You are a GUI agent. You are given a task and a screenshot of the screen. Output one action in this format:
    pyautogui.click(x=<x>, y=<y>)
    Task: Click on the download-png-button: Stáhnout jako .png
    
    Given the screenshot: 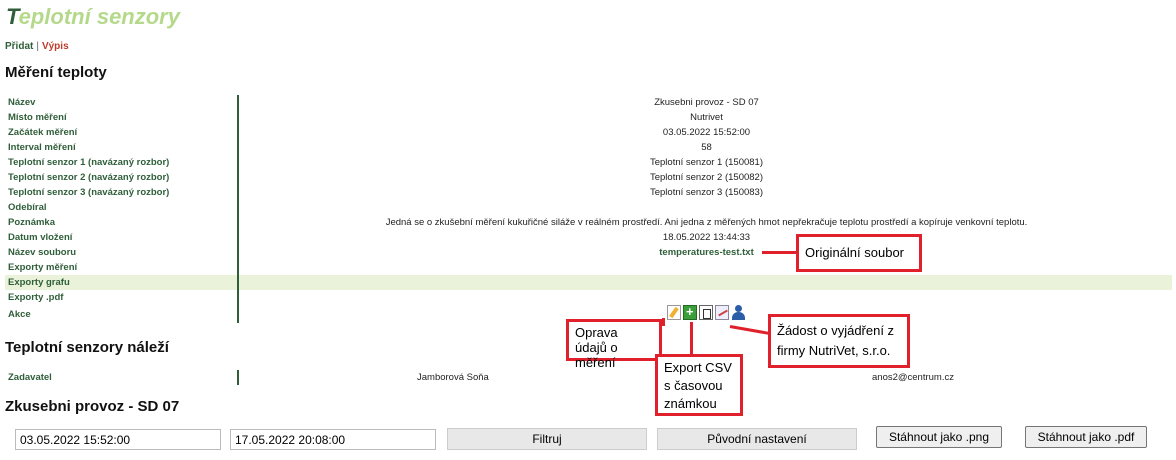 What is the action you would take?
    pyautogui.click(x=939, y=437)
    